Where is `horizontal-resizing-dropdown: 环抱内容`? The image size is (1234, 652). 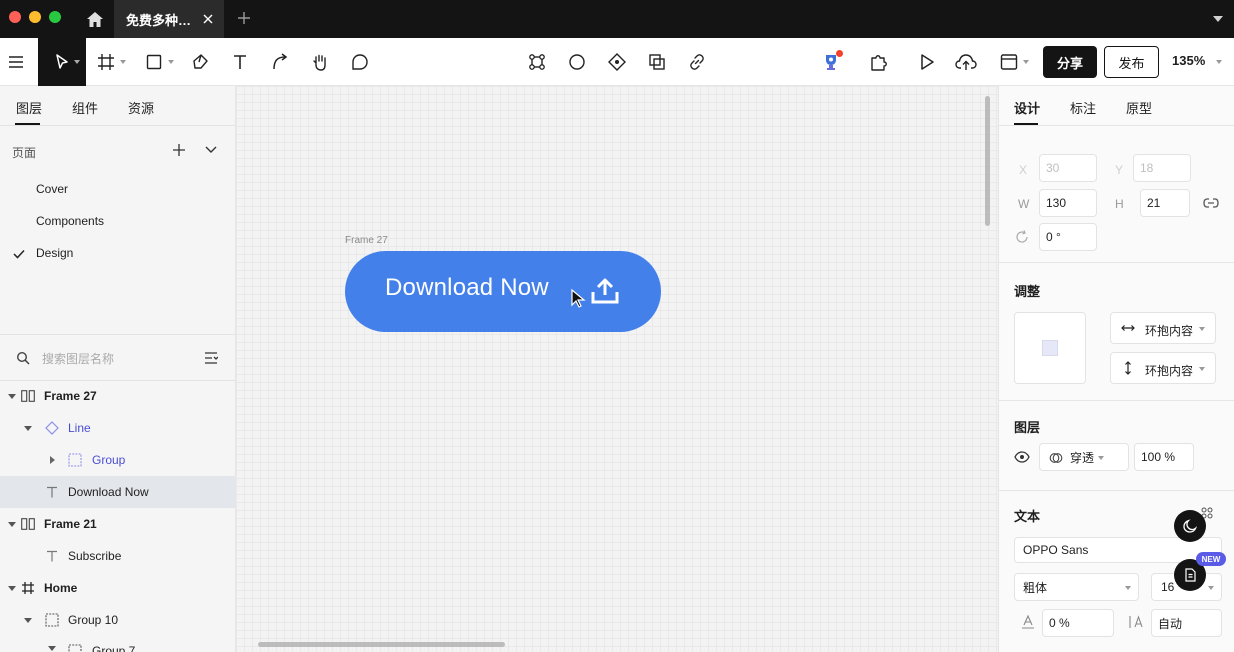 horizontal-resizing-dropdown: 环抱内容 is located at coordinates (1163, 328).